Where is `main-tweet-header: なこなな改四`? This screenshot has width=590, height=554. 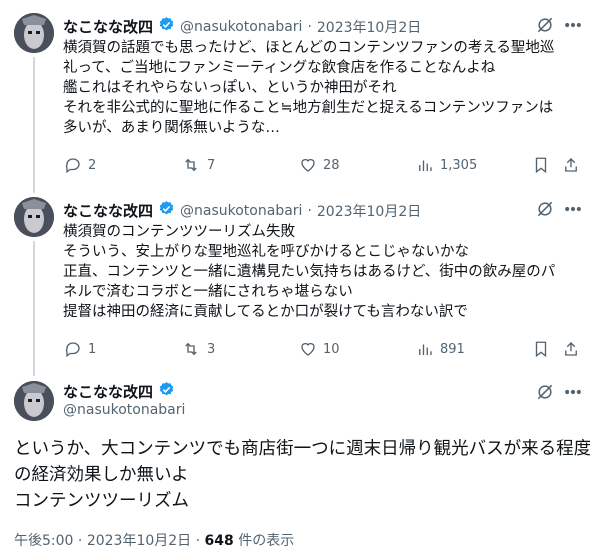 main-tweet-header: なこなな改四 is located at coordinates (119, 391).